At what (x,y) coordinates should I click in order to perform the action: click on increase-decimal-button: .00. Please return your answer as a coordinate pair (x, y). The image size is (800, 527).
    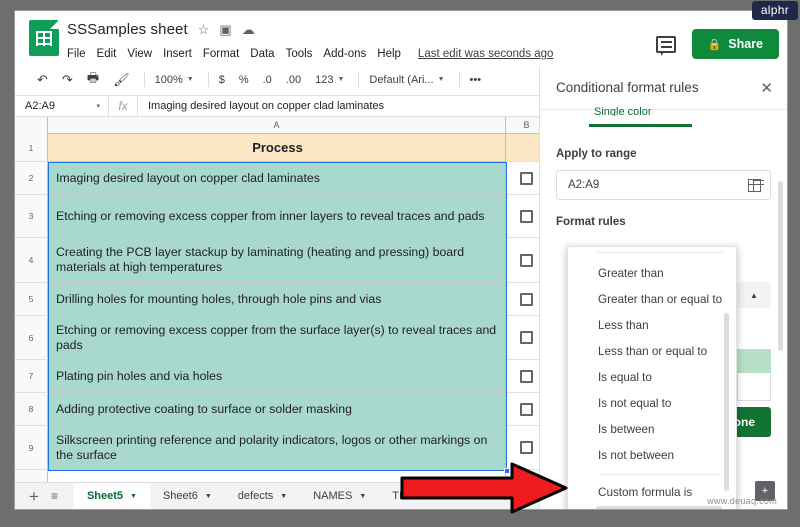
    Looking at the image, I should click on (293, 80).